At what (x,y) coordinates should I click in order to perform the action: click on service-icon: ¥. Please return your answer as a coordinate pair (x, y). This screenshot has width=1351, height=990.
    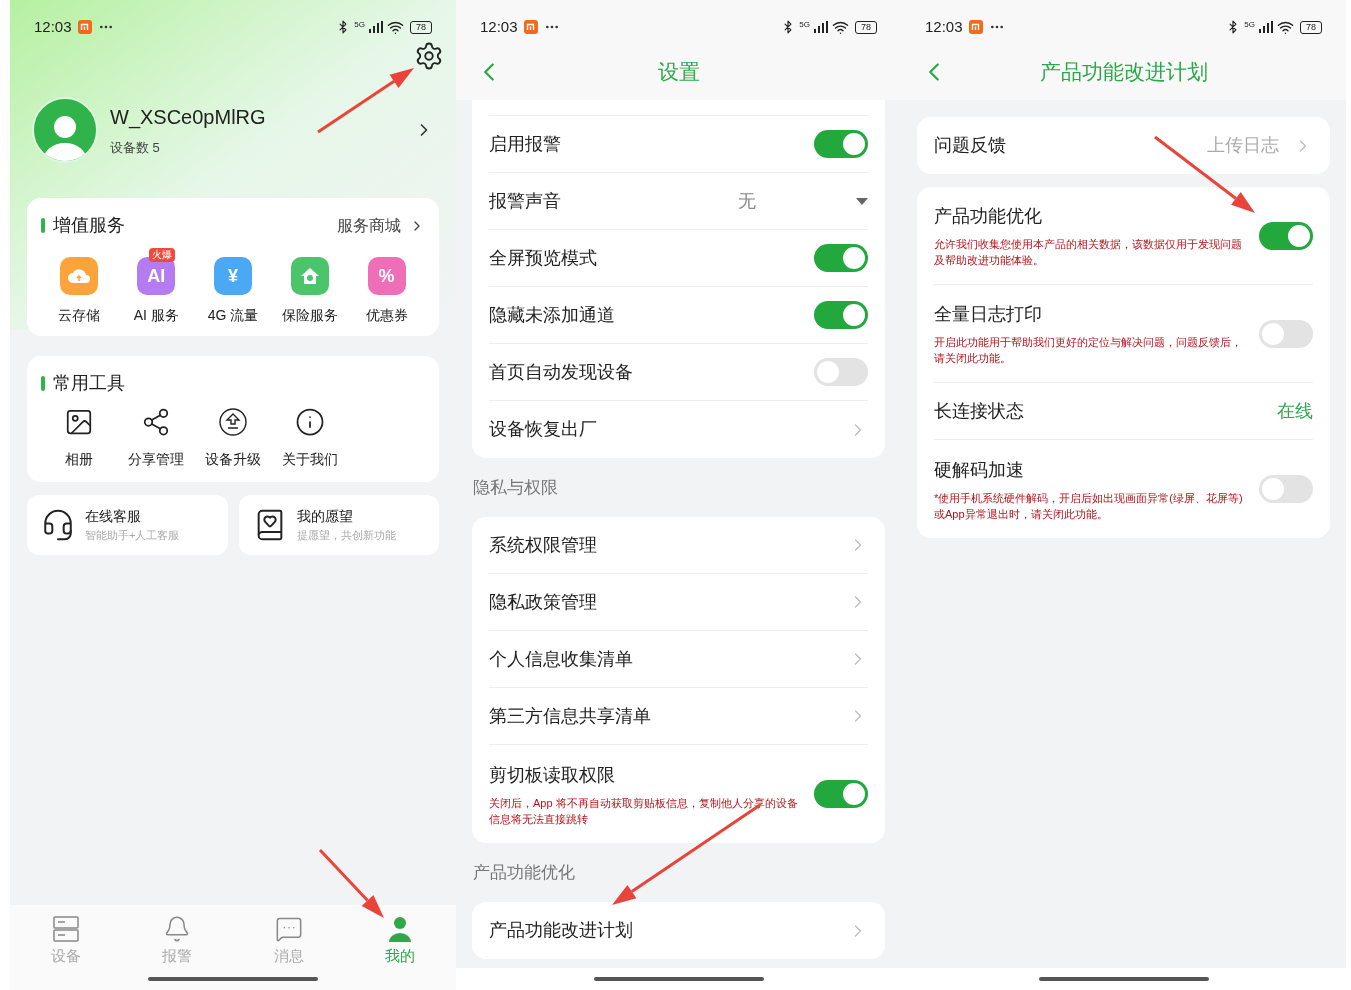
    Looking at the image, I should click on (233, 276).